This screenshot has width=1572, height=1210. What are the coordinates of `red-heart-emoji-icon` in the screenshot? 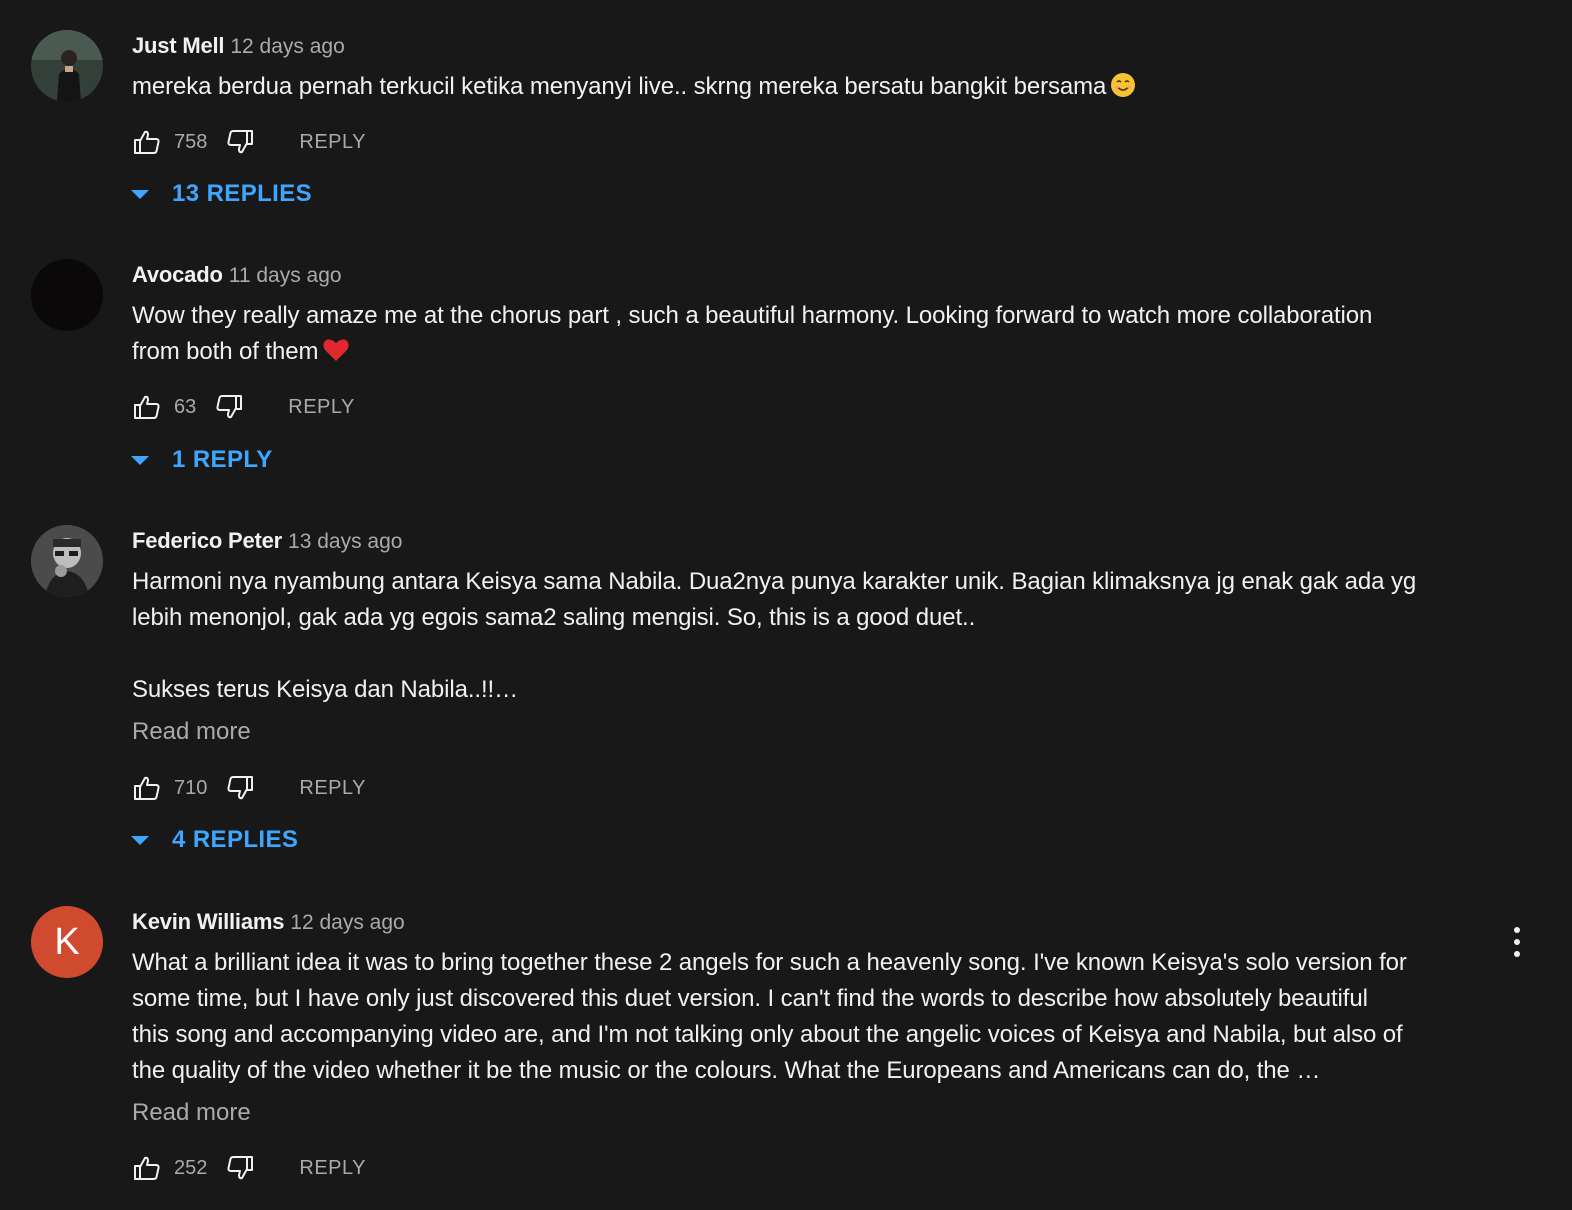 It's located at (336, 350).